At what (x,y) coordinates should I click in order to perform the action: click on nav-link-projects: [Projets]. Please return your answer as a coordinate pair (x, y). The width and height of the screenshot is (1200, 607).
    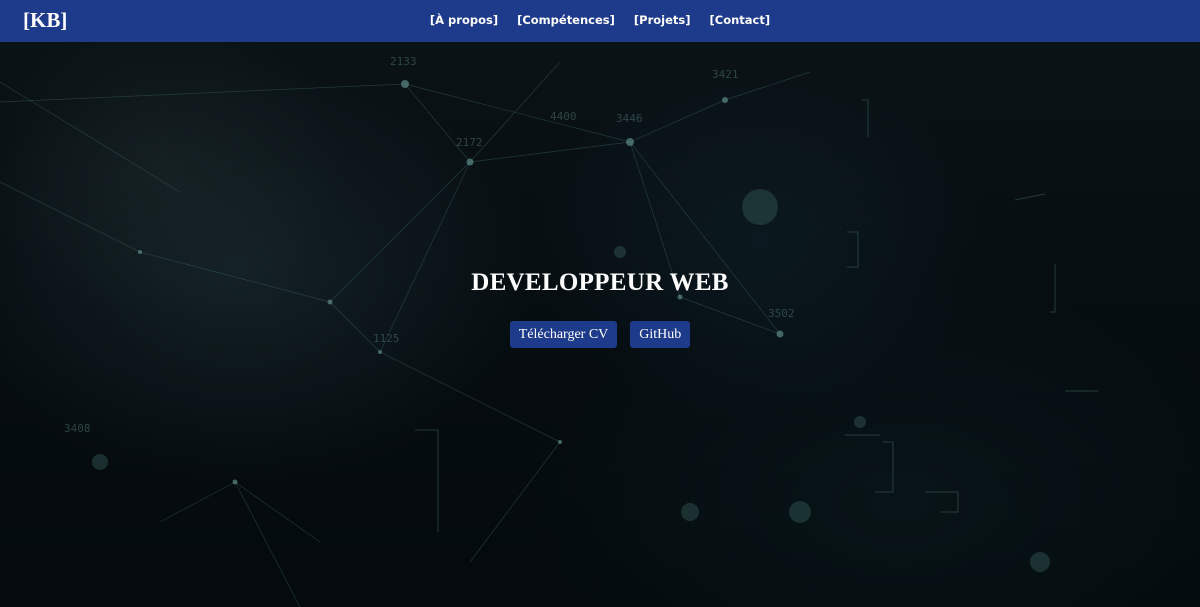
    Looking at the image, I should click on (662, 20).